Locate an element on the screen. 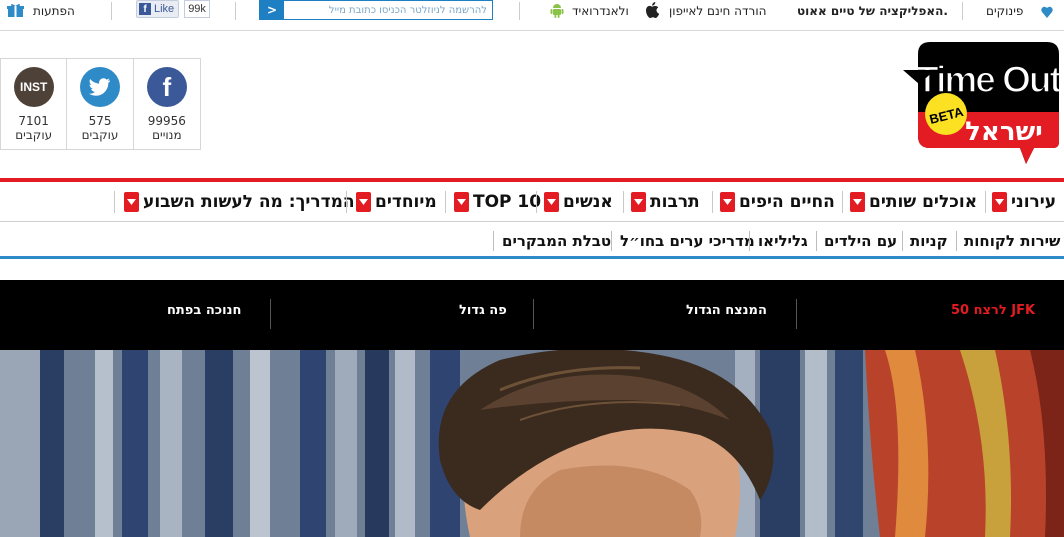  nav-item-label: אנשים is located at coordinates (588, 202).